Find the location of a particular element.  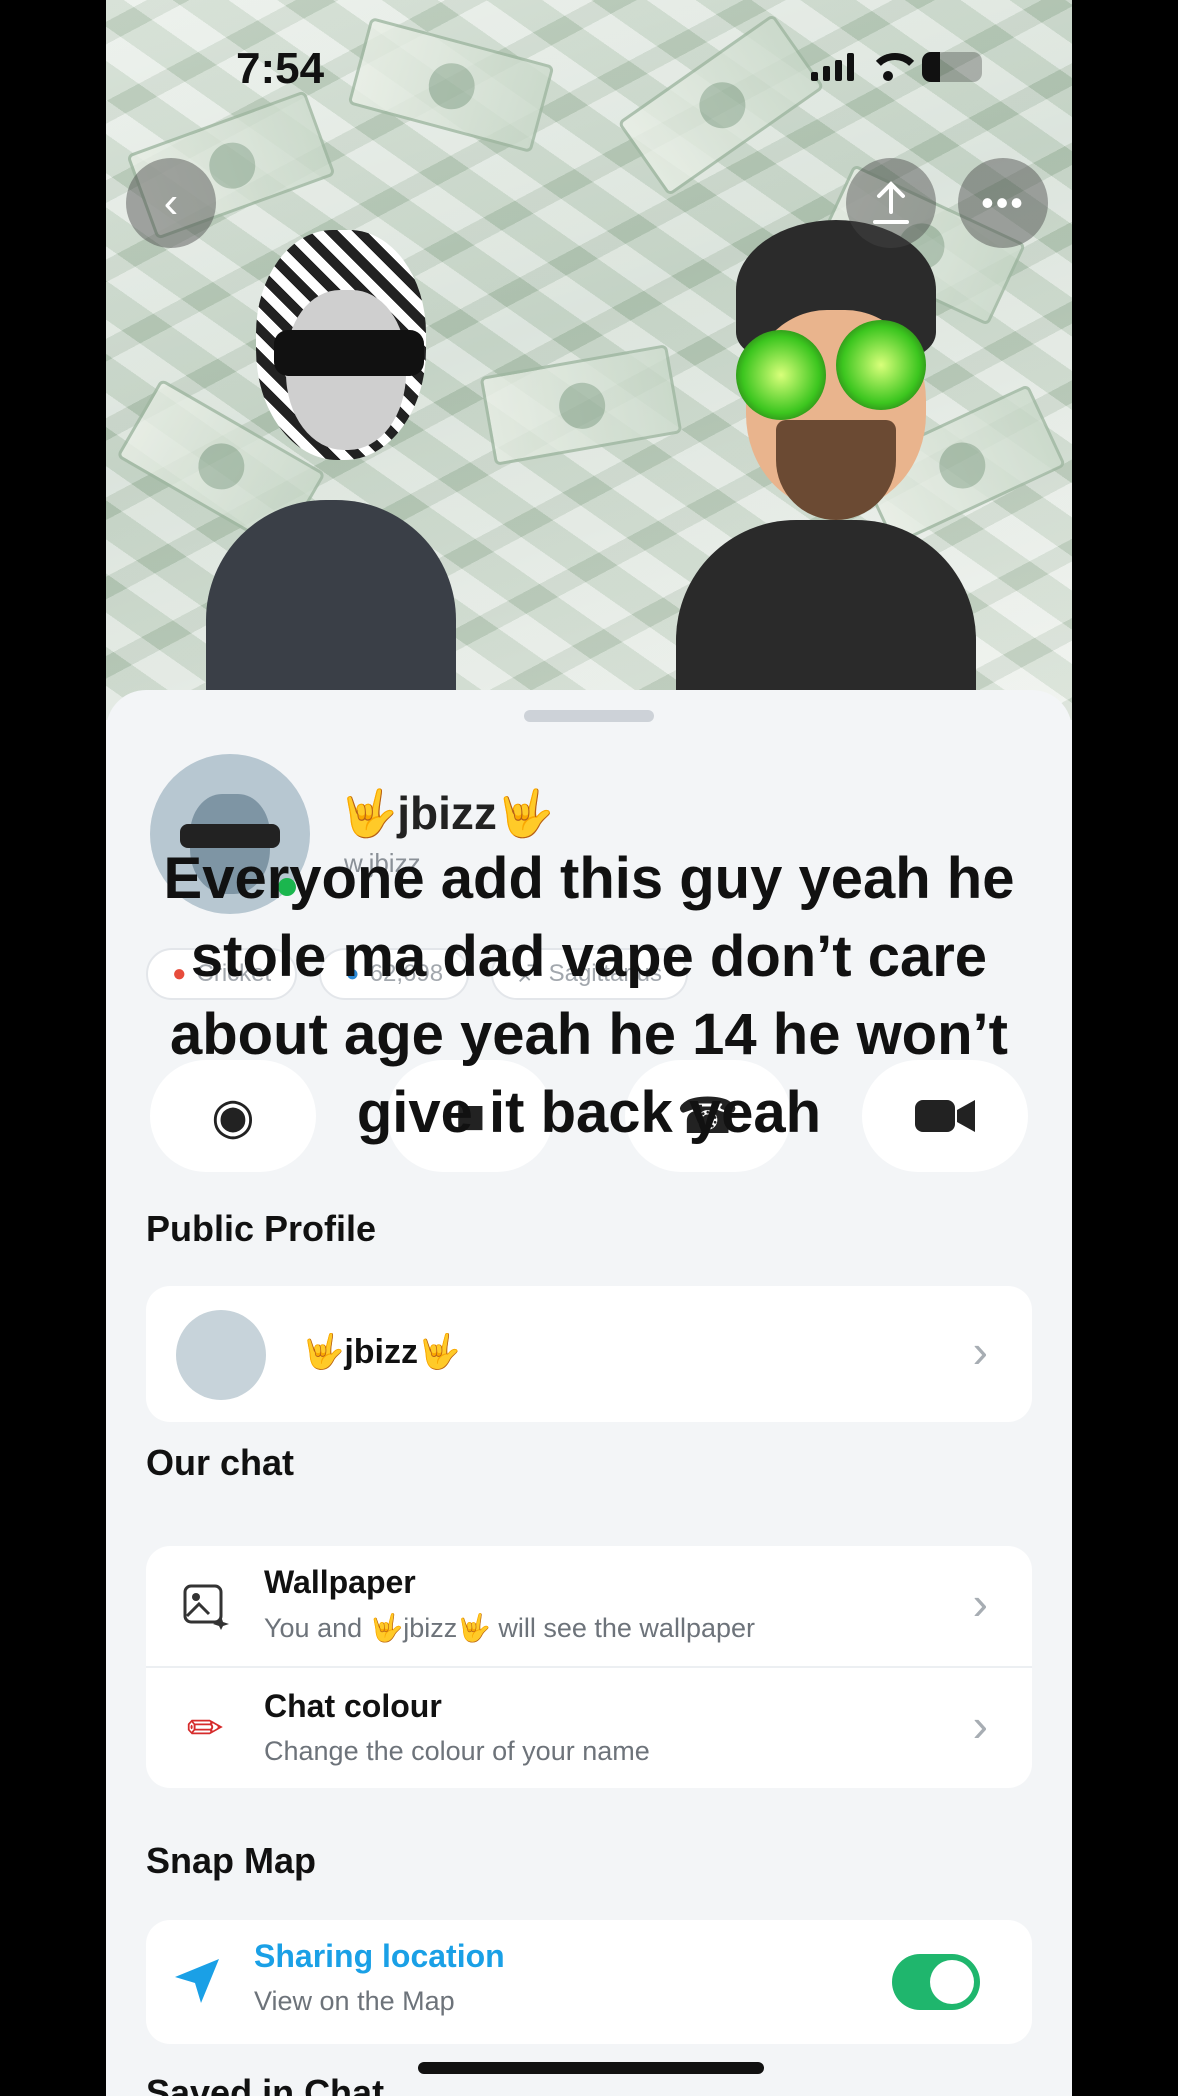

back-icon: ‹ is located at coordinates (171, 202).